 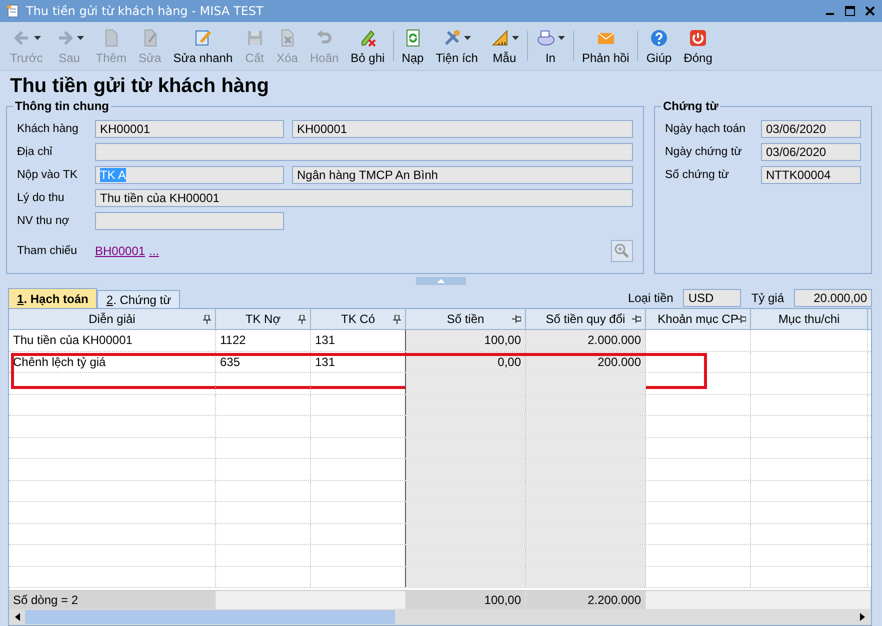 I want to click on up-triangle-icon, so click(x=441, y=281).